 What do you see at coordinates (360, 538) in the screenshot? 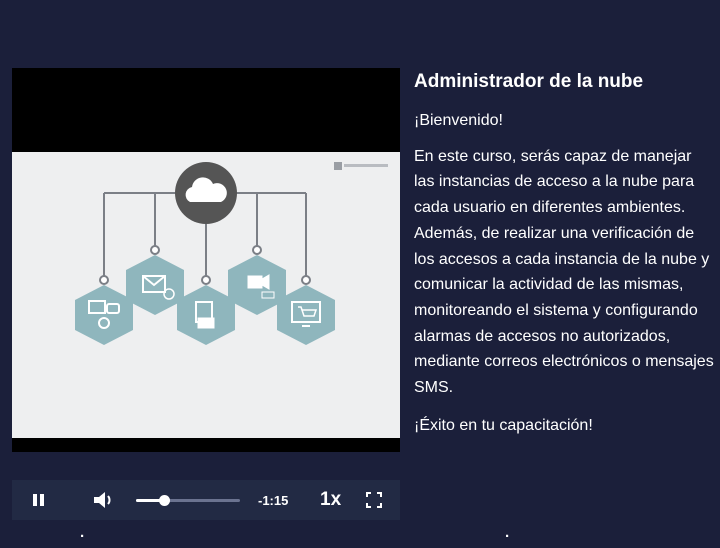
I see `cut-off-footer: · ·` at bounding box center [360, 538].